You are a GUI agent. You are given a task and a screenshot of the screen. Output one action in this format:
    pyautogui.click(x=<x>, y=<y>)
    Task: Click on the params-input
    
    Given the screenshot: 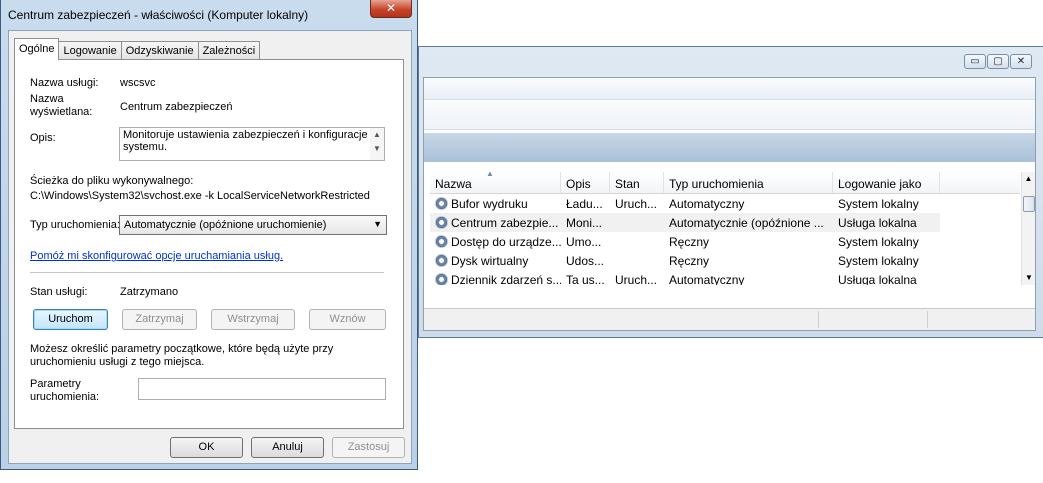 What is the action you would take?
    pyautogui.click(x=262, y=389)
    